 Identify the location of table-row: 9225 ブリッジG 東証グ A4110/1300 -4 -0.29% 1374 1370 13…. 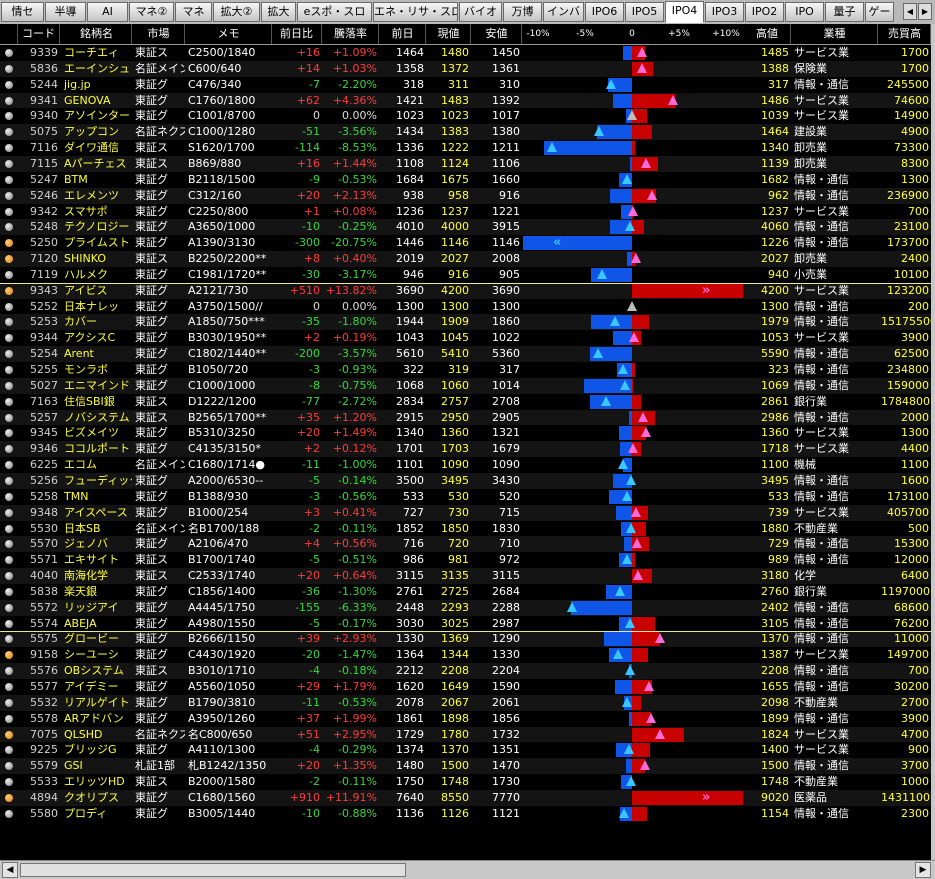
(465, 750).